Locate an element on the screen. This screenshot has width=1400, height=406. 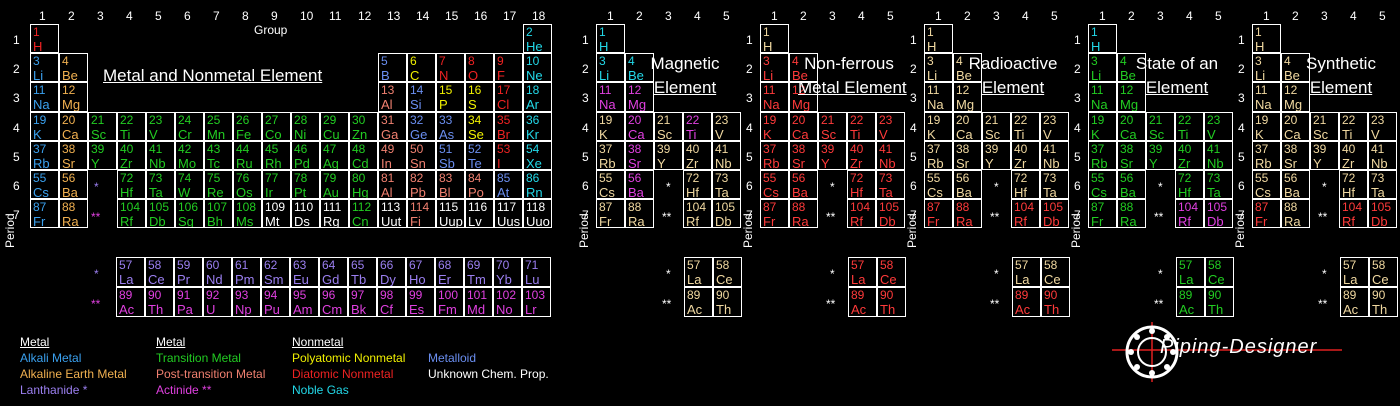
group-number: 7 is located at coordinates (216, 16).